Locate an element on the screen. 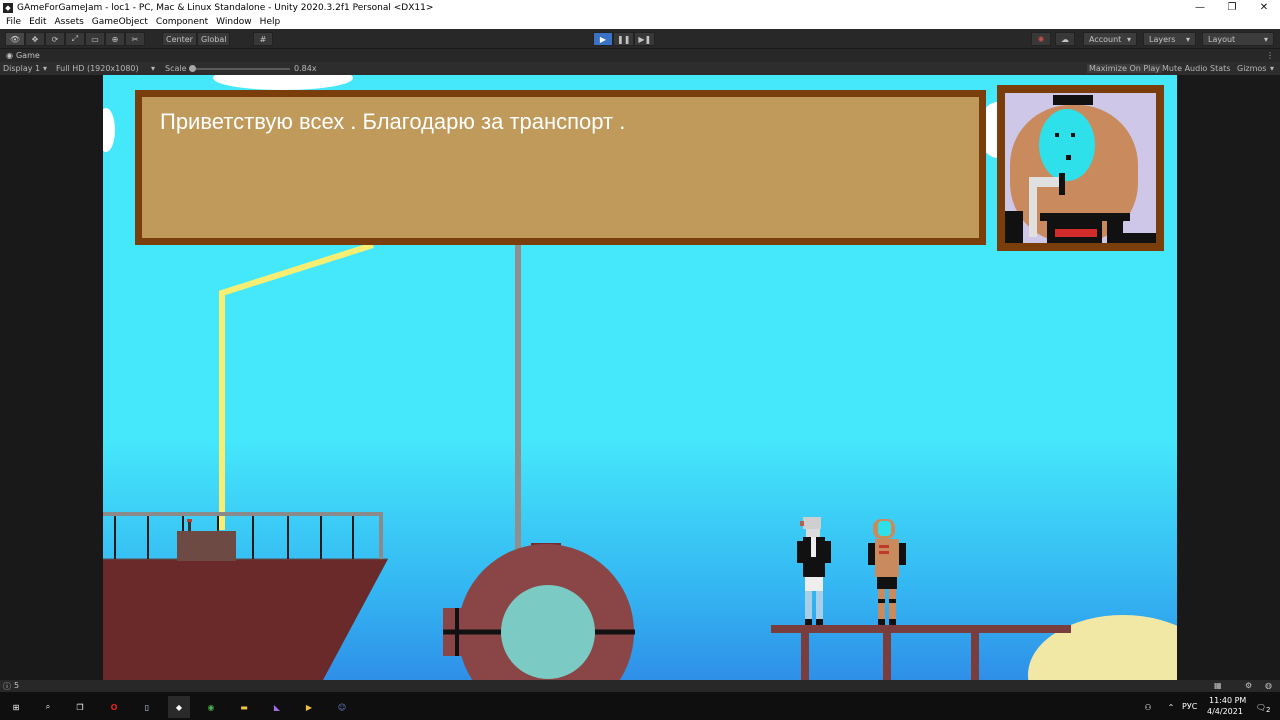  stats-toggle: Stats is located at coordinates (1220, 68).